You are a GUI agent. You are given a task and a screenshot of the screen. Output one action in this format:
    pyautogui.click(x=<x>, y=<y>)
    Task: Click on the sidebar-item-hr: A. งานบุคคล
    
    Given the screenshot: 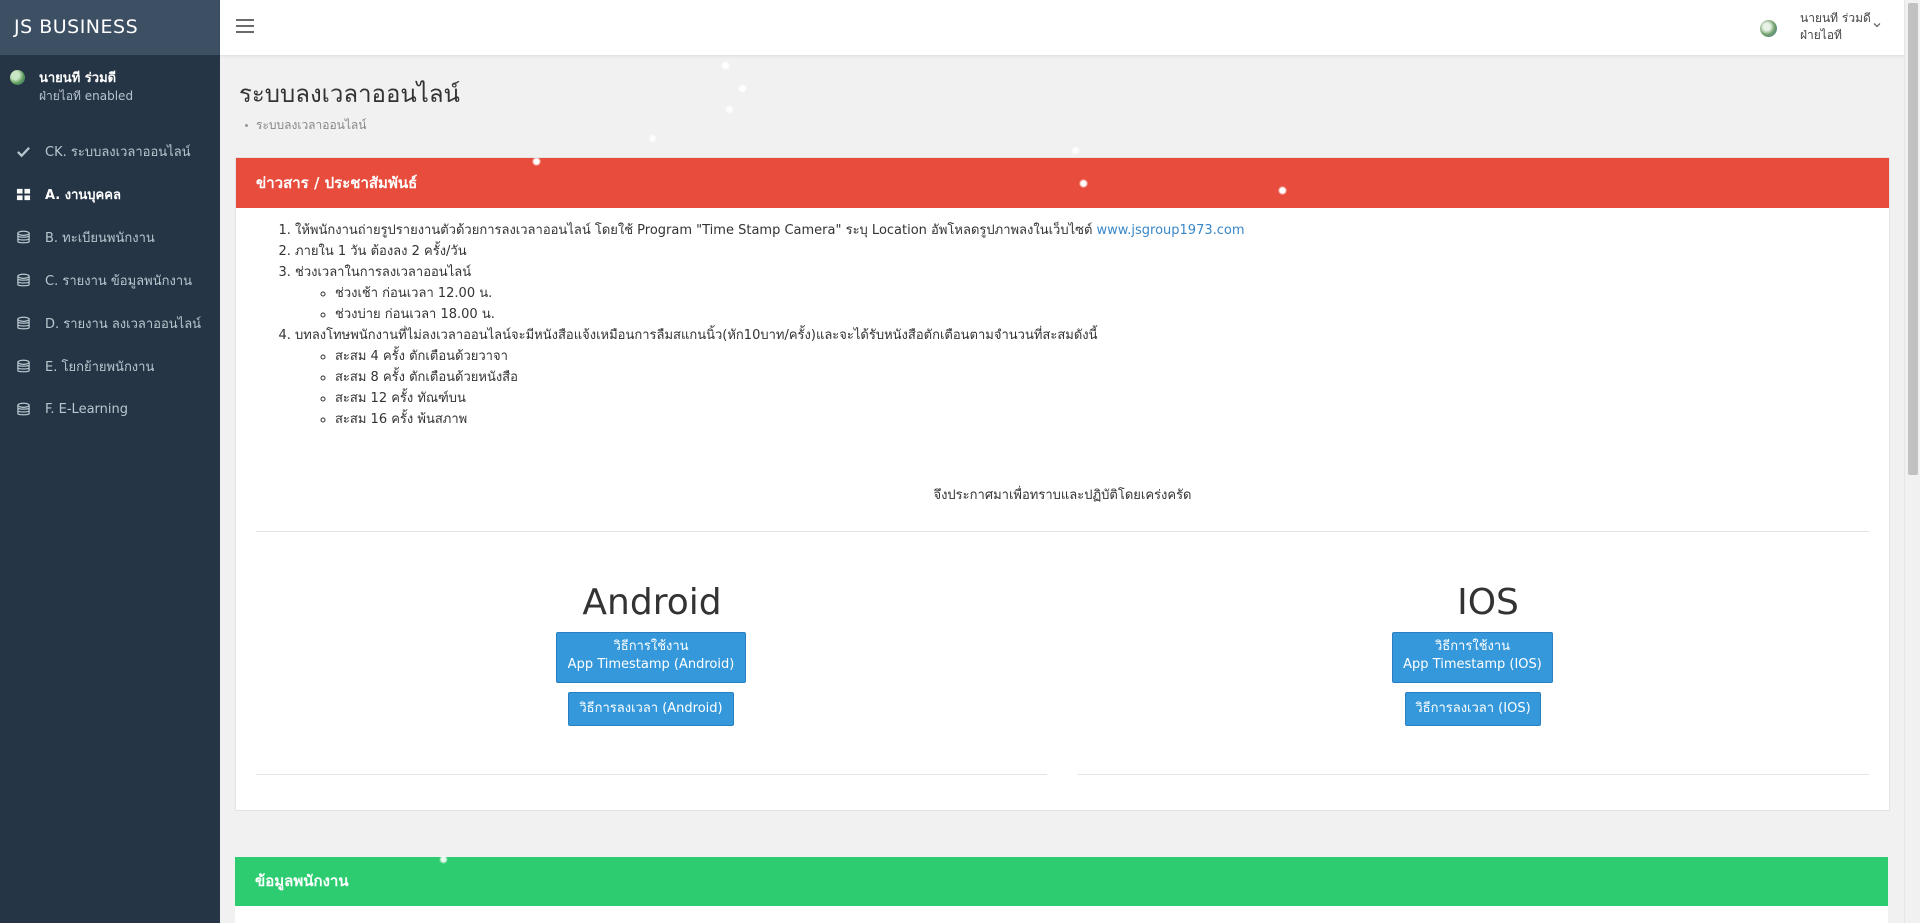 What is the action you would take?
    pyautogui.click(x=110, y=194)
    